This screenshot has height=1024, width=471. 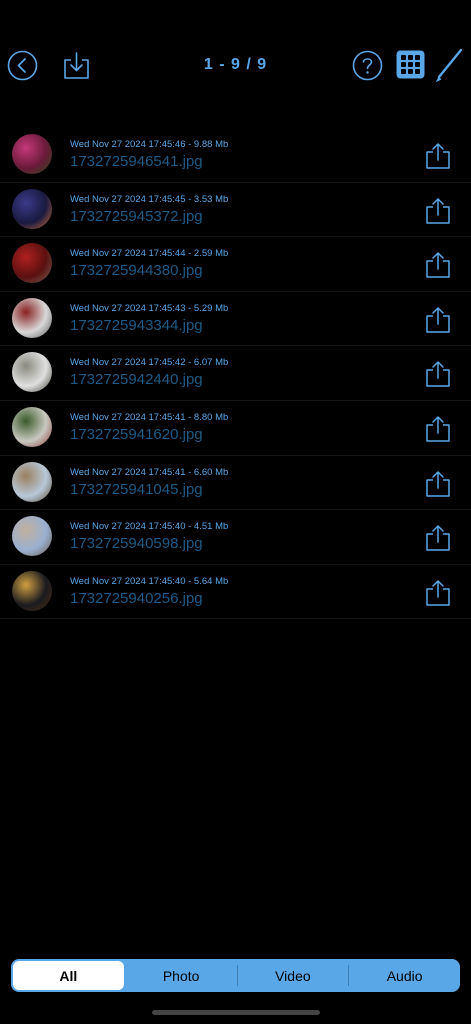 I want to click on file-name: 1732725940256.jpg, so click(x=136, y=598).